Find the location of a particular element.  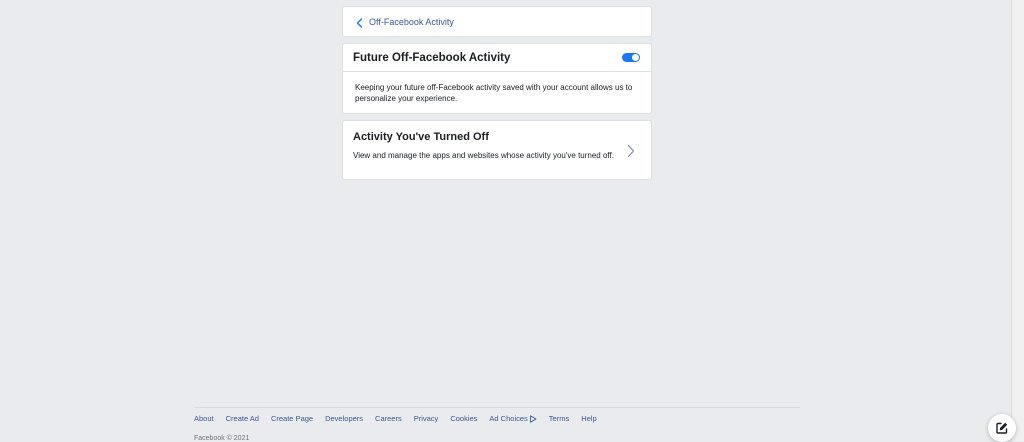

footer-link-ad-choices: Ad Choices is located at coordinates (513, 418).